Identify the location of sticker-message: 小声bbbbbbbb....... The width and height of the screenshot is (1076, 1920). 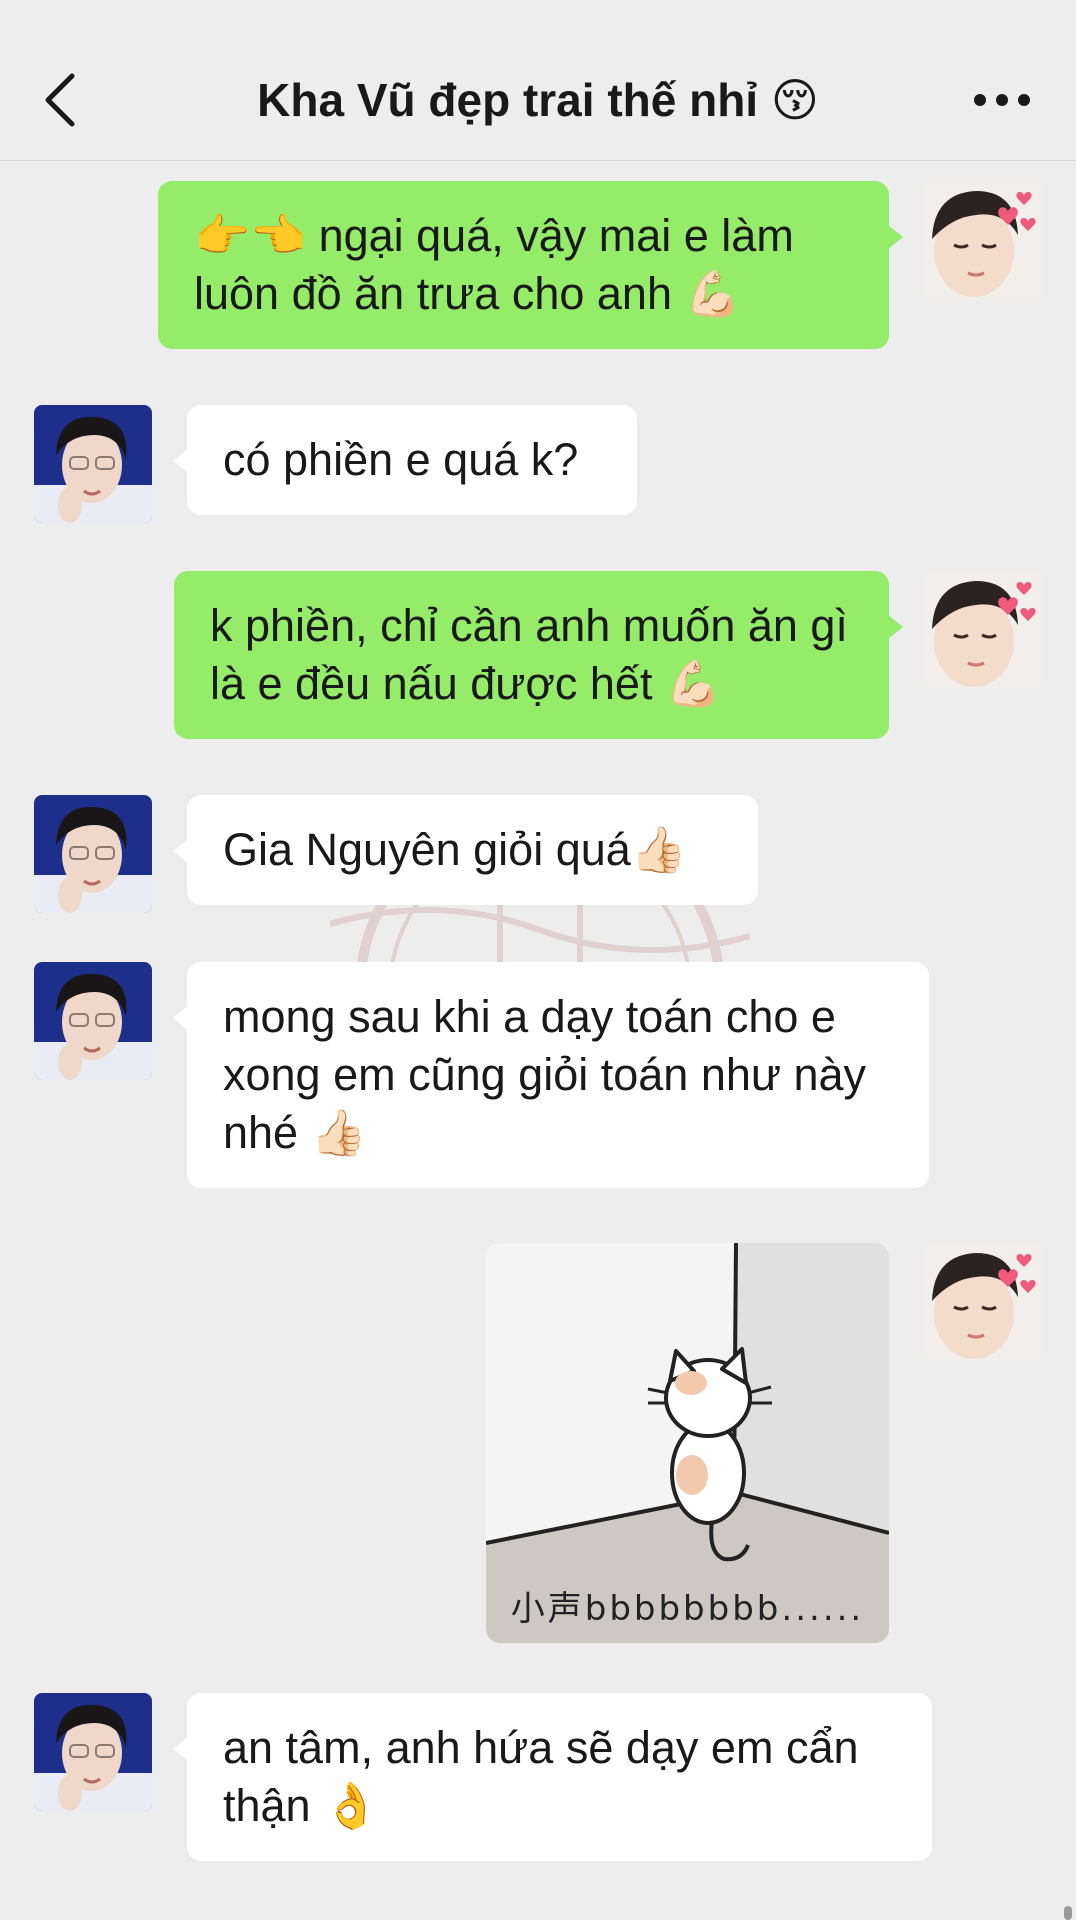
(687, 1443).